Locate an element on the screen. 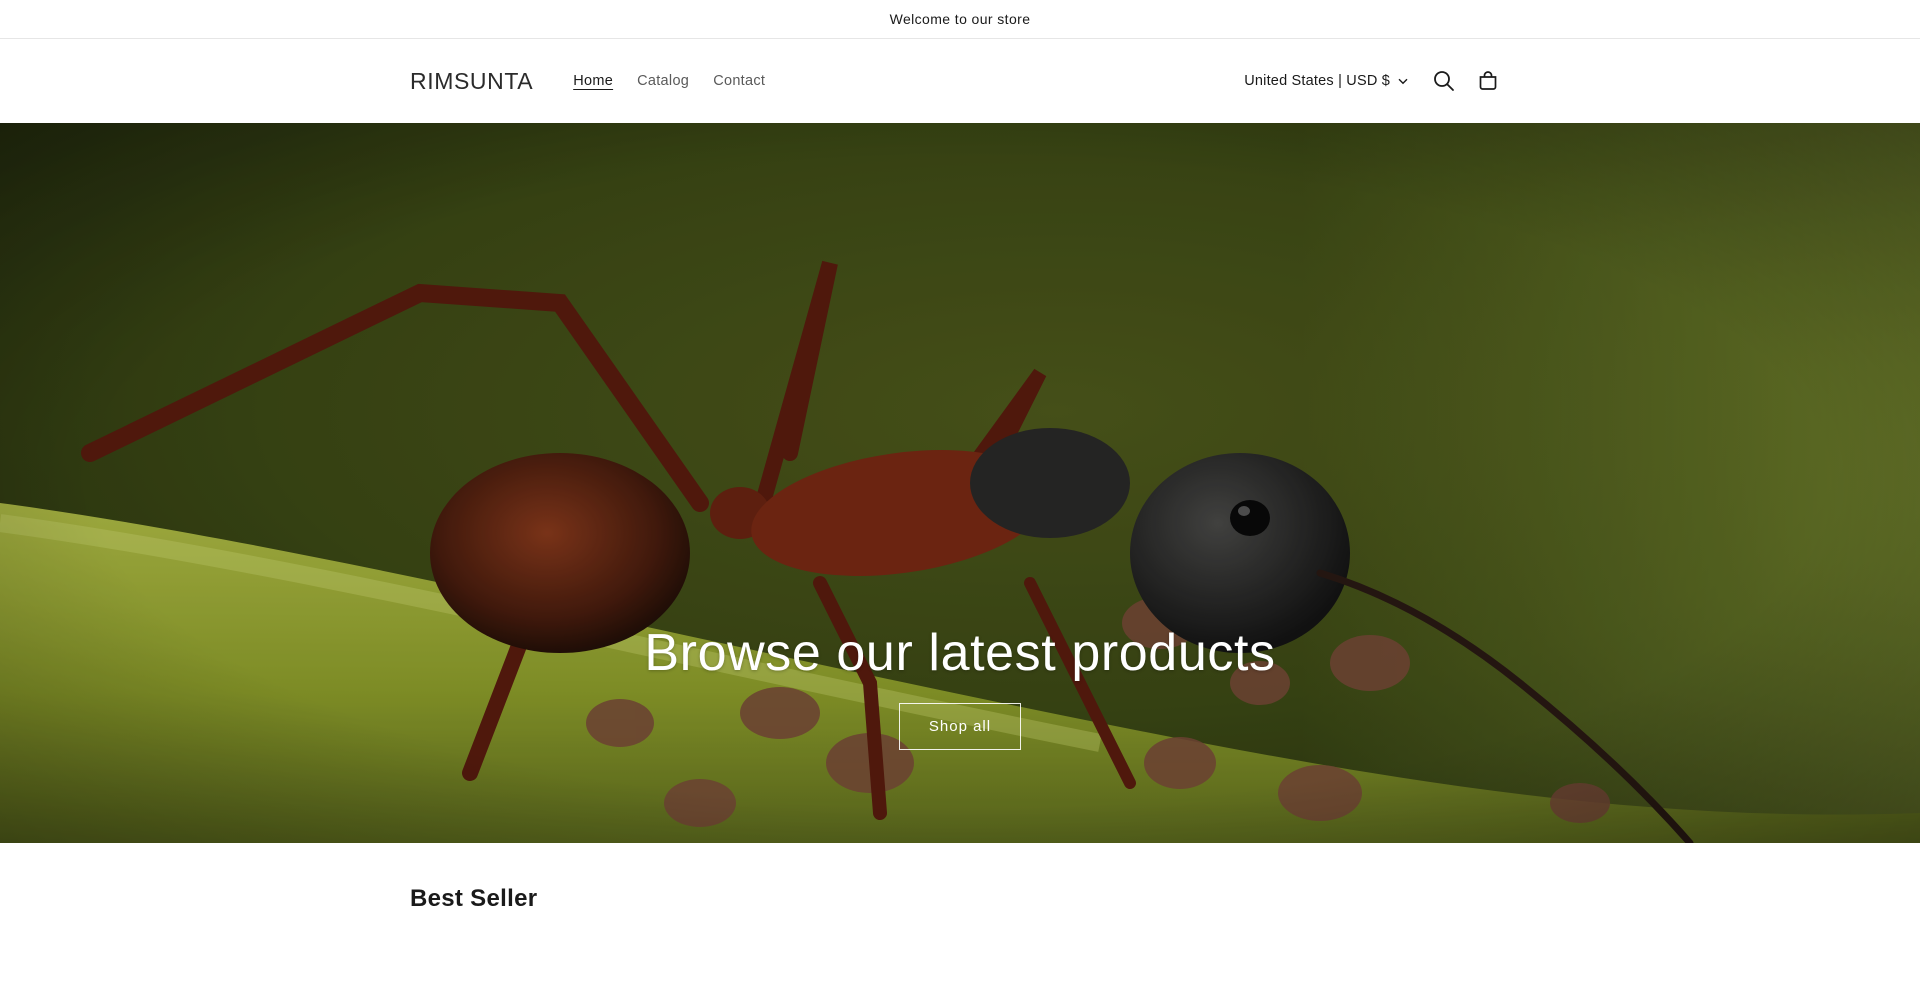  cart-icon is located at coordinates (1488, 80).